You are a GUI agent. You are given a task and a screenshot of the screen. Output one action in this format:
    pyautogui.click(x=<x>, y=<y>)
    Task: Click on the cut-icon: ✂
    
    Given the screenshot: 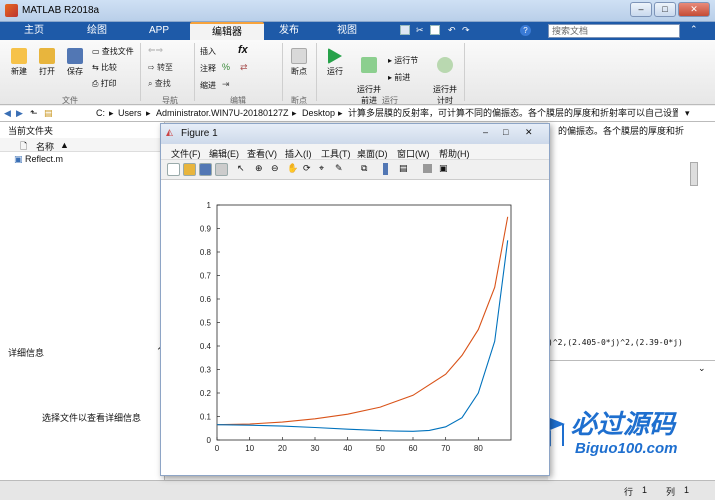 What is the action you would take?
    pyautogui.click(x=420, y=30)
    